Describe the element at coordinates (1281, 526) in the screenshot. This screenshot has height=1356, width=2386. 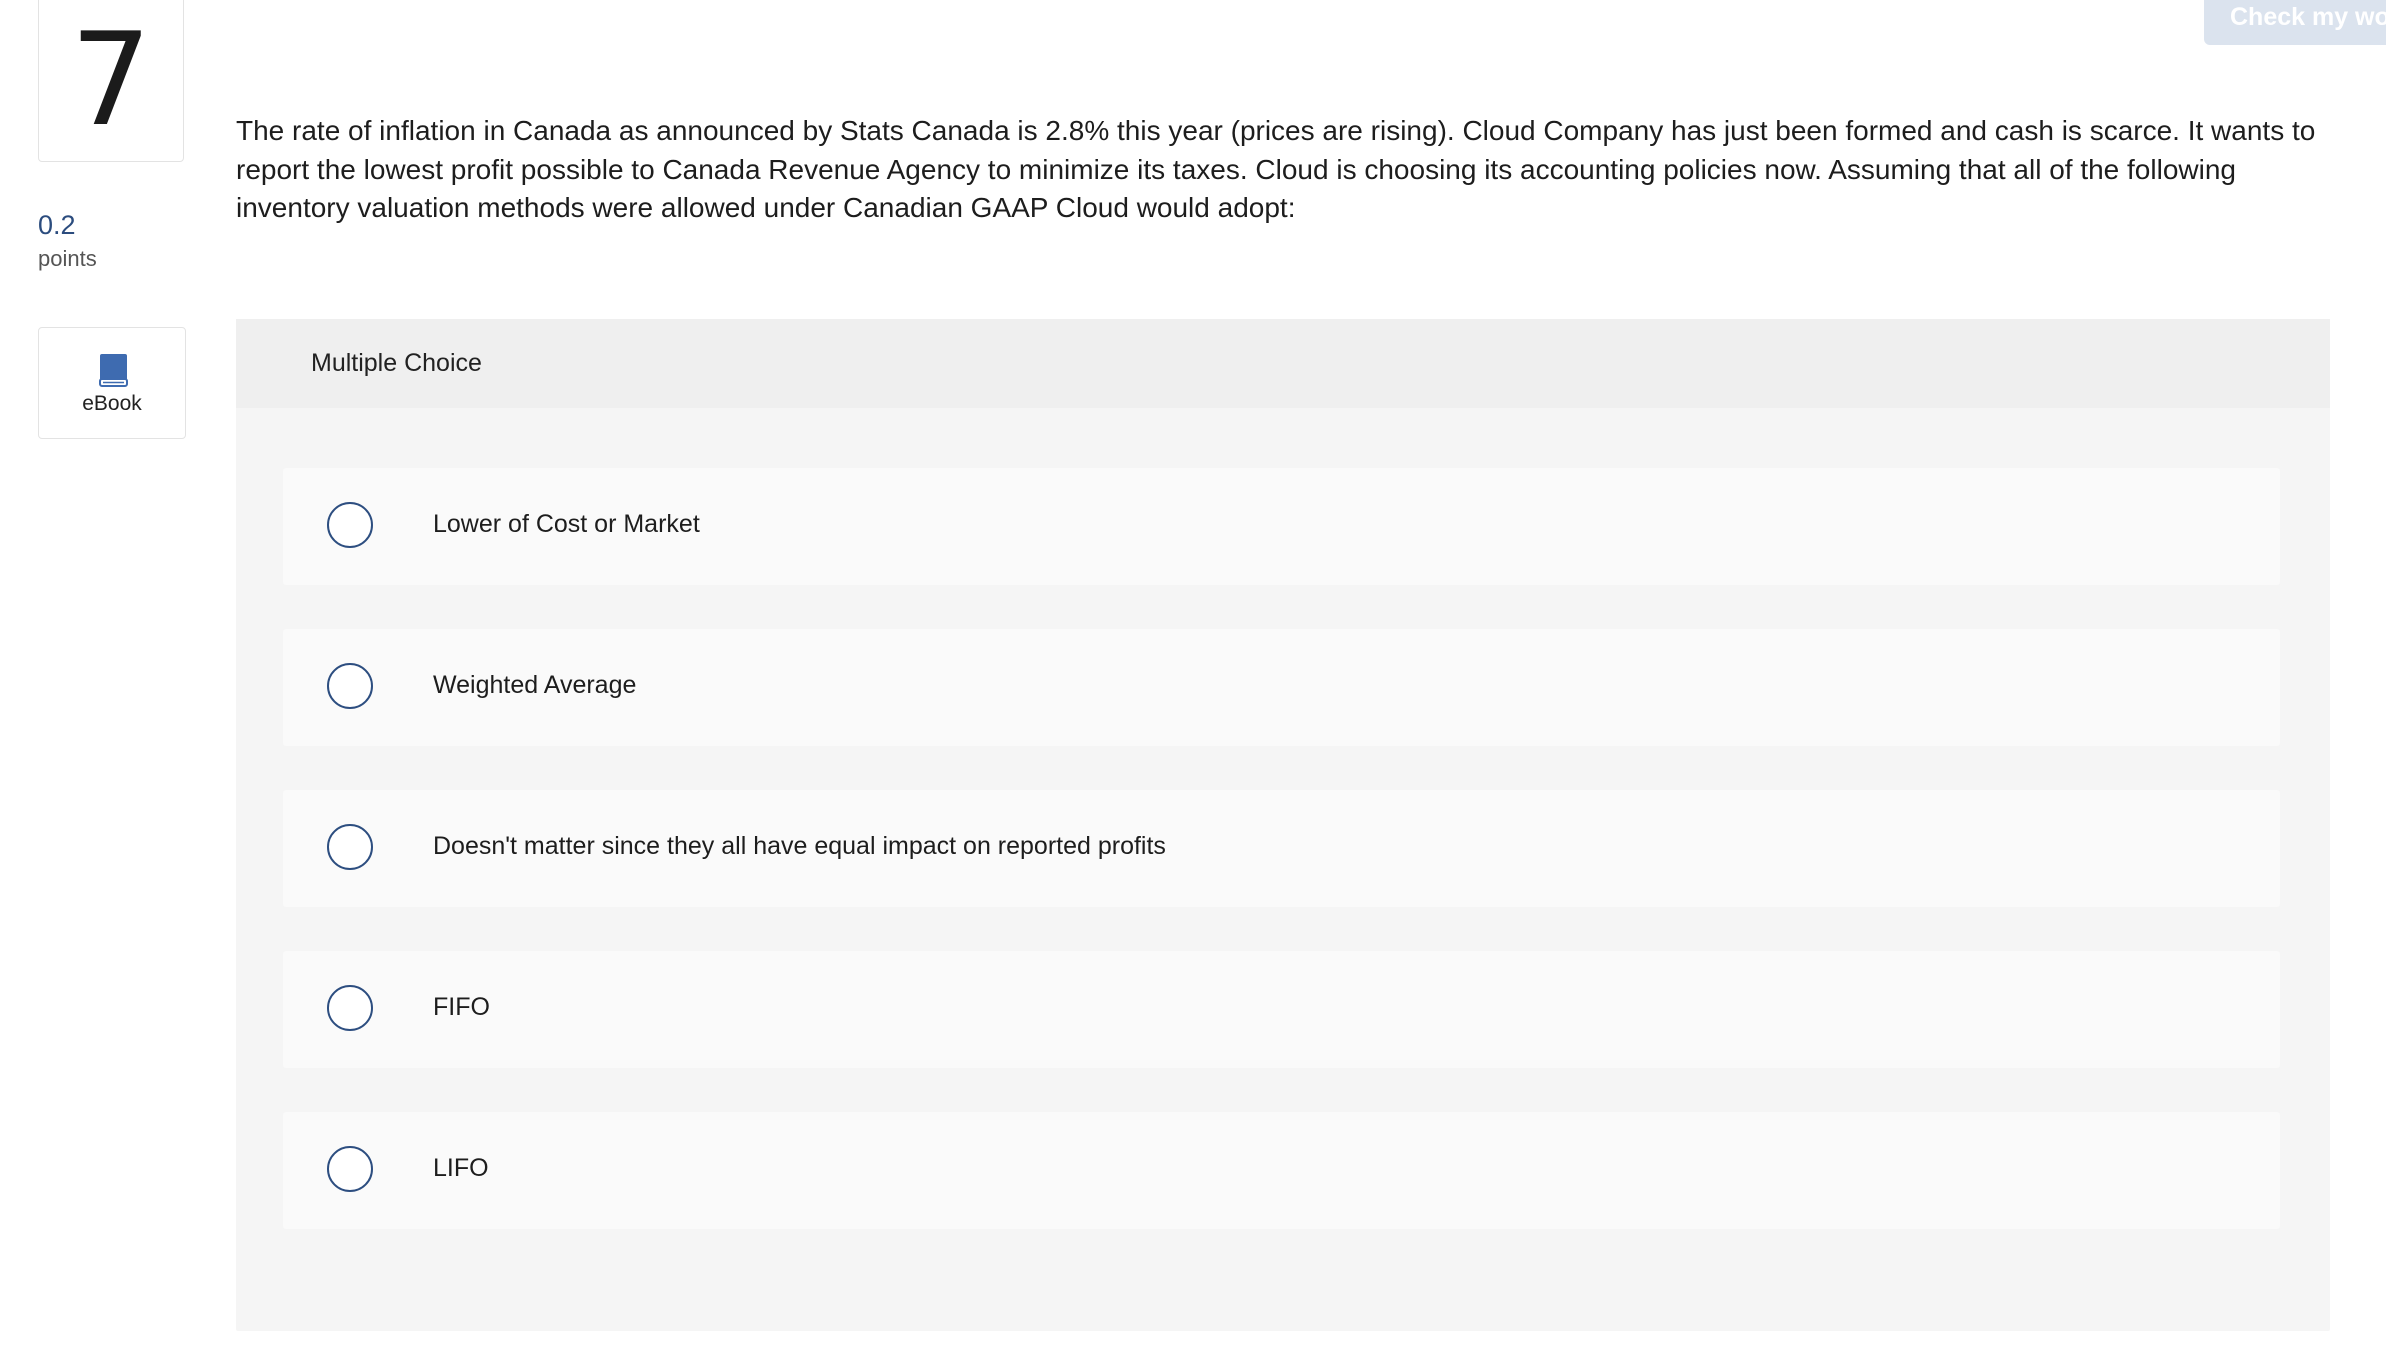
I see `answer-option: Lower of Cost or Market` at that location.